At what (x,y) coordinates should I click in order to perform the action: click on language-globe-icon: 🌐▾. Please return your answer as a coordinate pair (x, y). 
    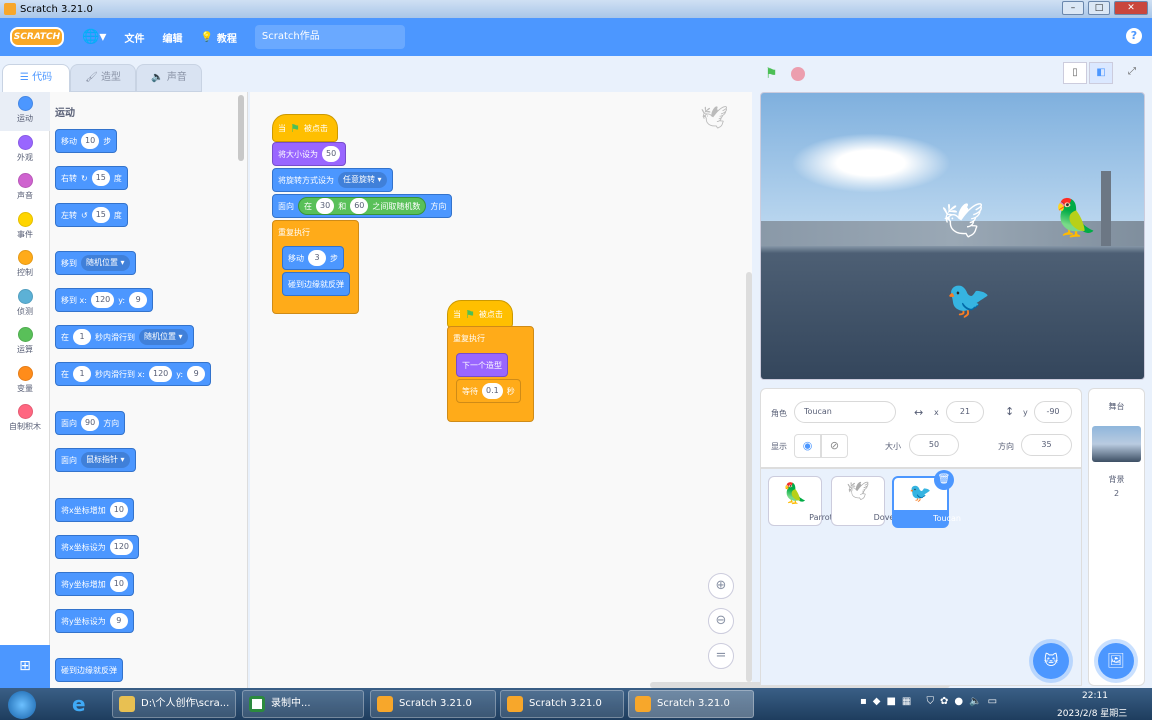
    Looking at the image, I should click on (94, 37).